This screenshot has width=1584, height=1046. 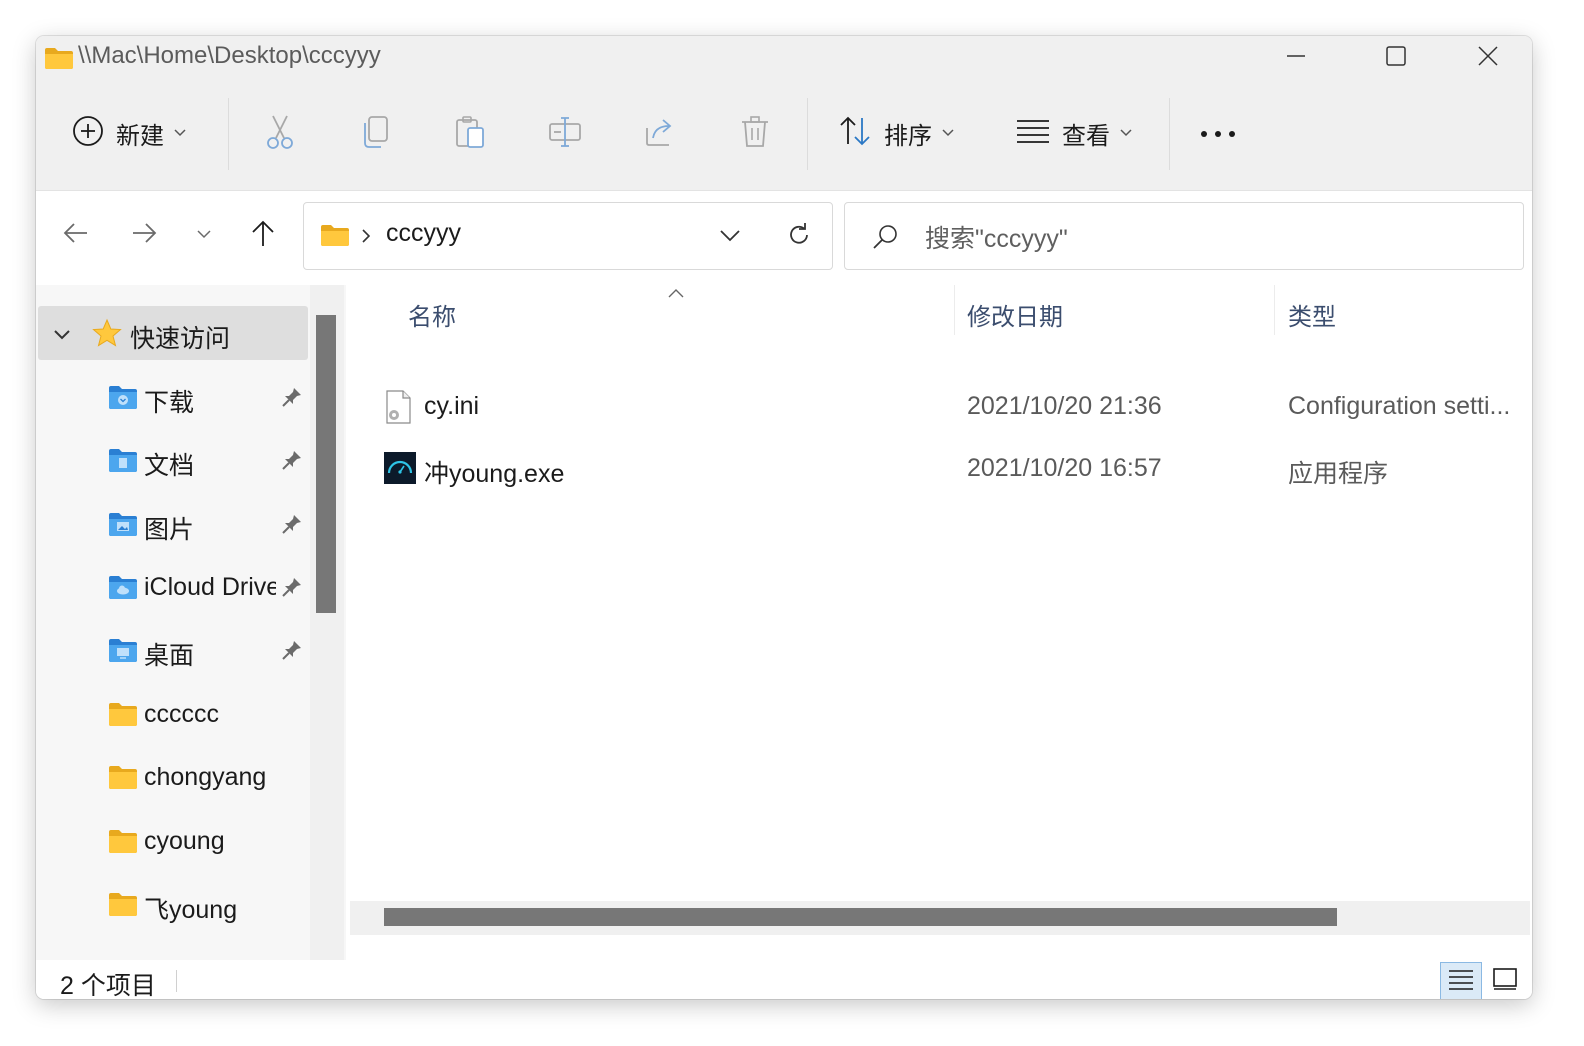 What do you see at coordinates (896, 133) in the screenshot?
I see `sort-button: 排序` at bounding box center [896, 133].